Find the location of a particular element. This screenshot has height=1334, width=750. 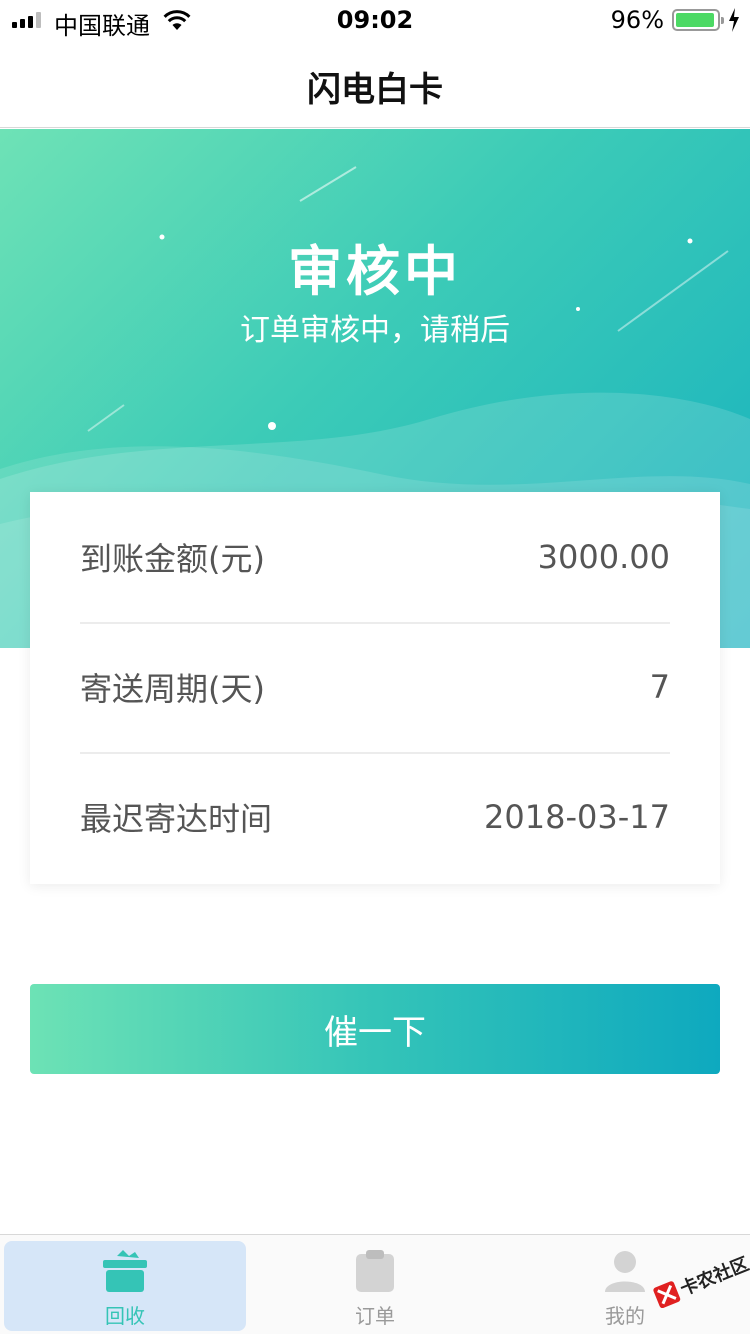

amount-value: 3000.00 is located at coordinates (603, 557).